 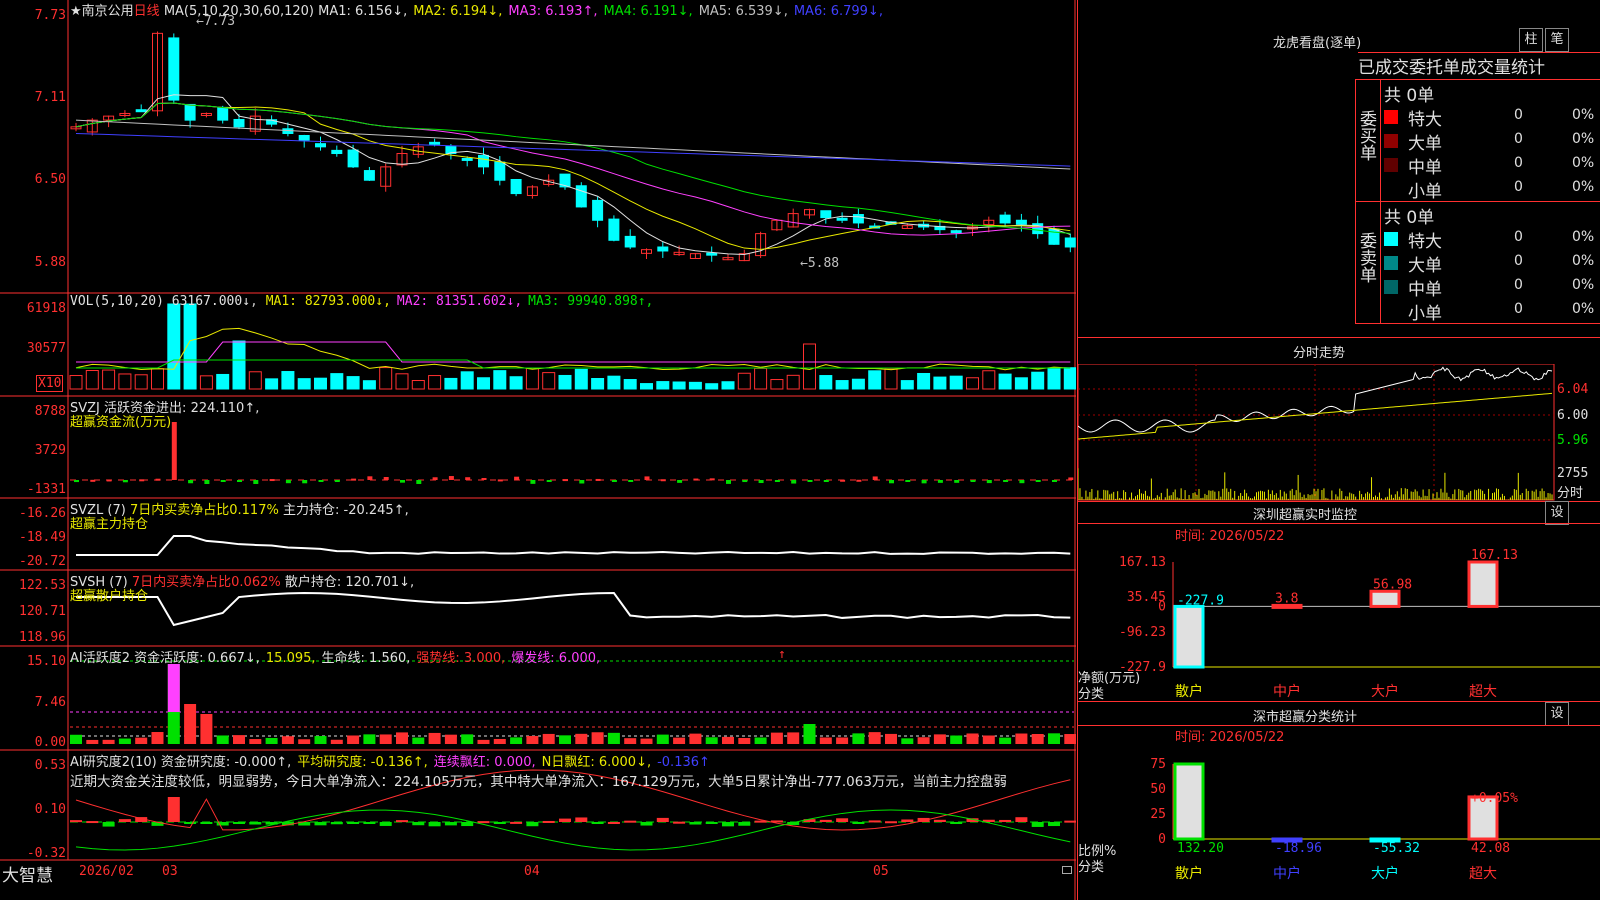 What do you see at coordinates (1531, 40) in the screenshot?
I see `bar-mode-button: 柱` at bounding box center [1531, 40].